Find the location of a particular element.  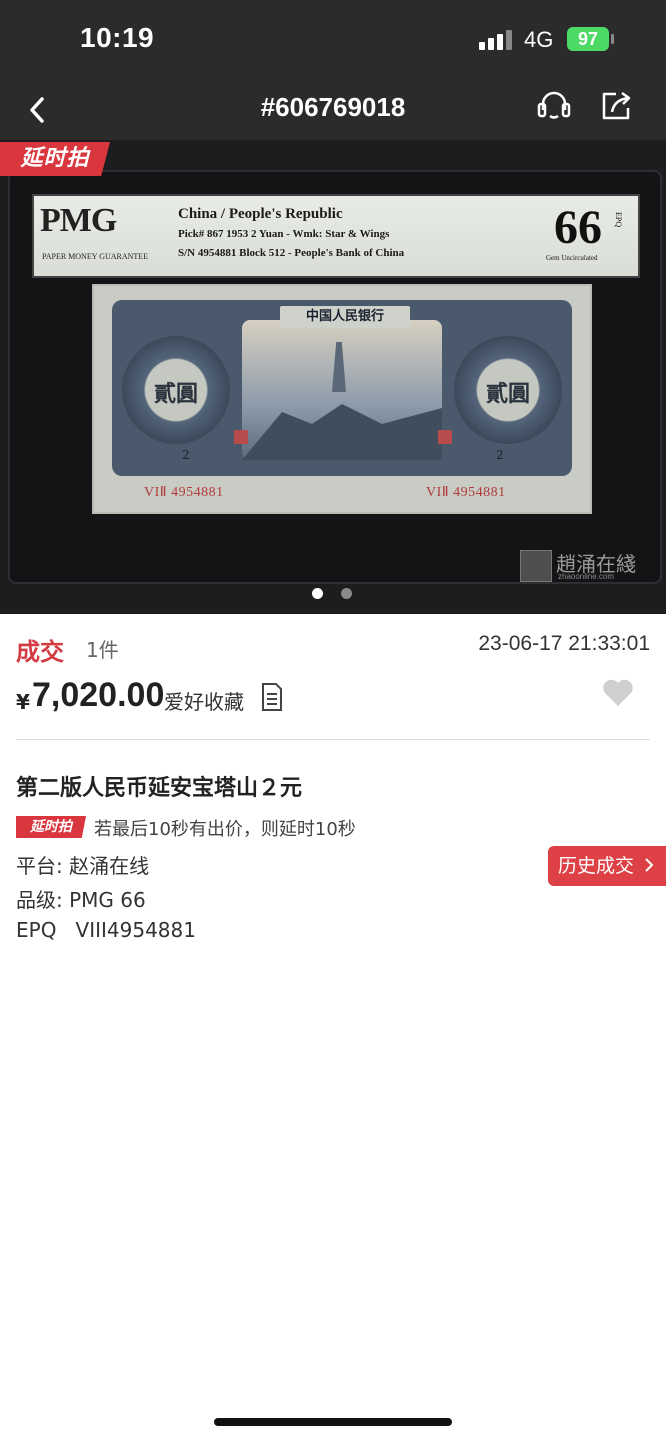

nav-bar: #606769018 is located at coordinates (333, 110).